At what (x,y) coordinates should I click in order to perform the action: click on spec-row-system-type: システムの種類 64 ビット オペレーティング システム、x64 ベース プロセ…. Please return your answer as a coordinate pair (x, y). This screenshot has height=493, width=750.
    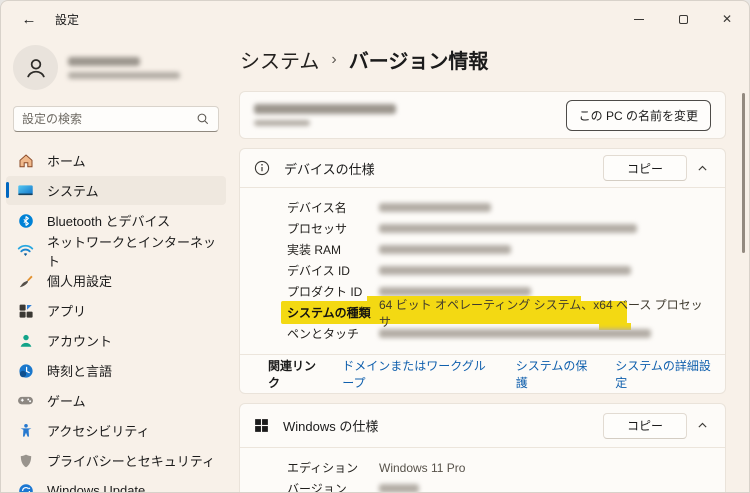
    Looking at the image, I should click on (496, 313).